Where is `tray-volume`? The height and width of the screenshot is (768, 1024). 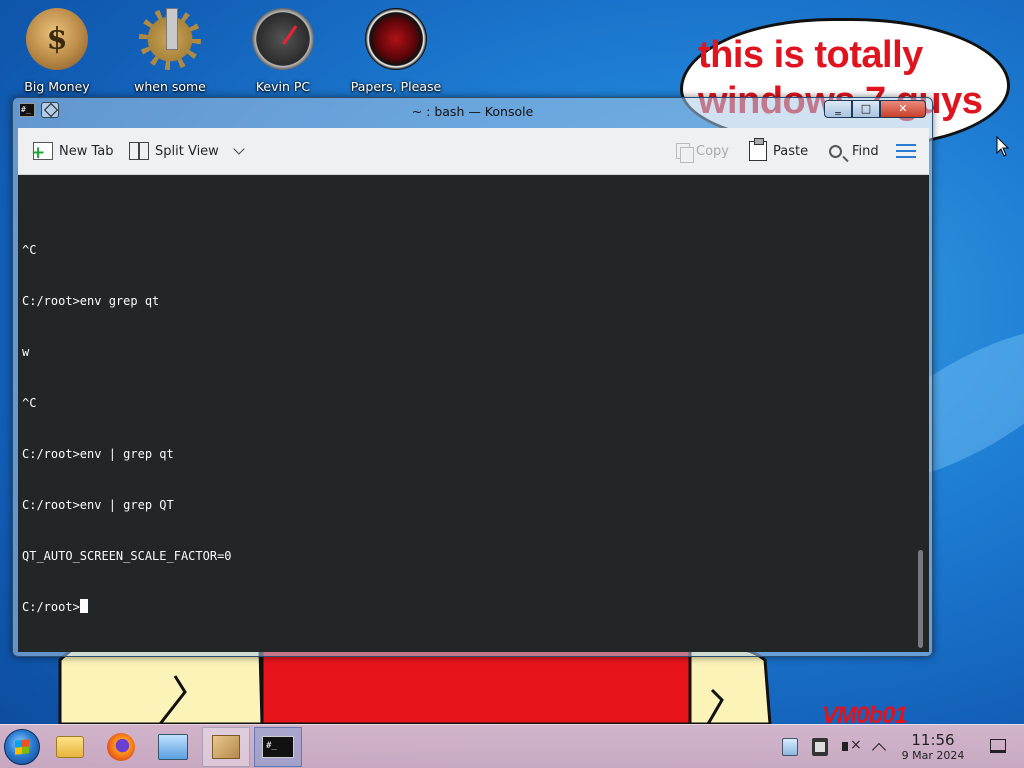
tray-volume is located at coordinates (852, 746).